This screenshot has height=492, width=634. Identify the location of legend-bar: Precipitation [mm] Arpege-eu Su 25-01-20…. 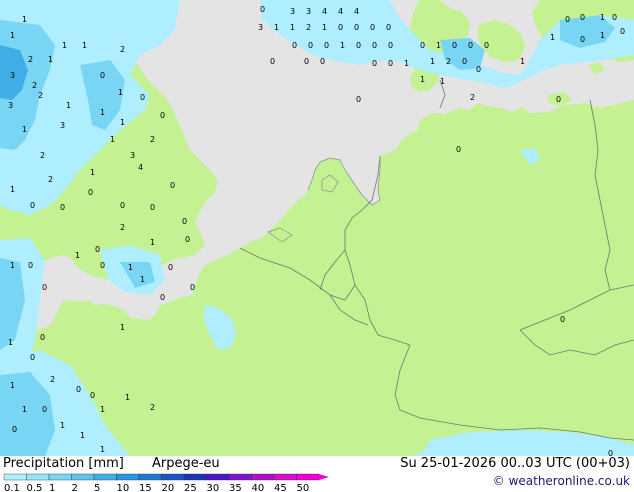
(317, 474).